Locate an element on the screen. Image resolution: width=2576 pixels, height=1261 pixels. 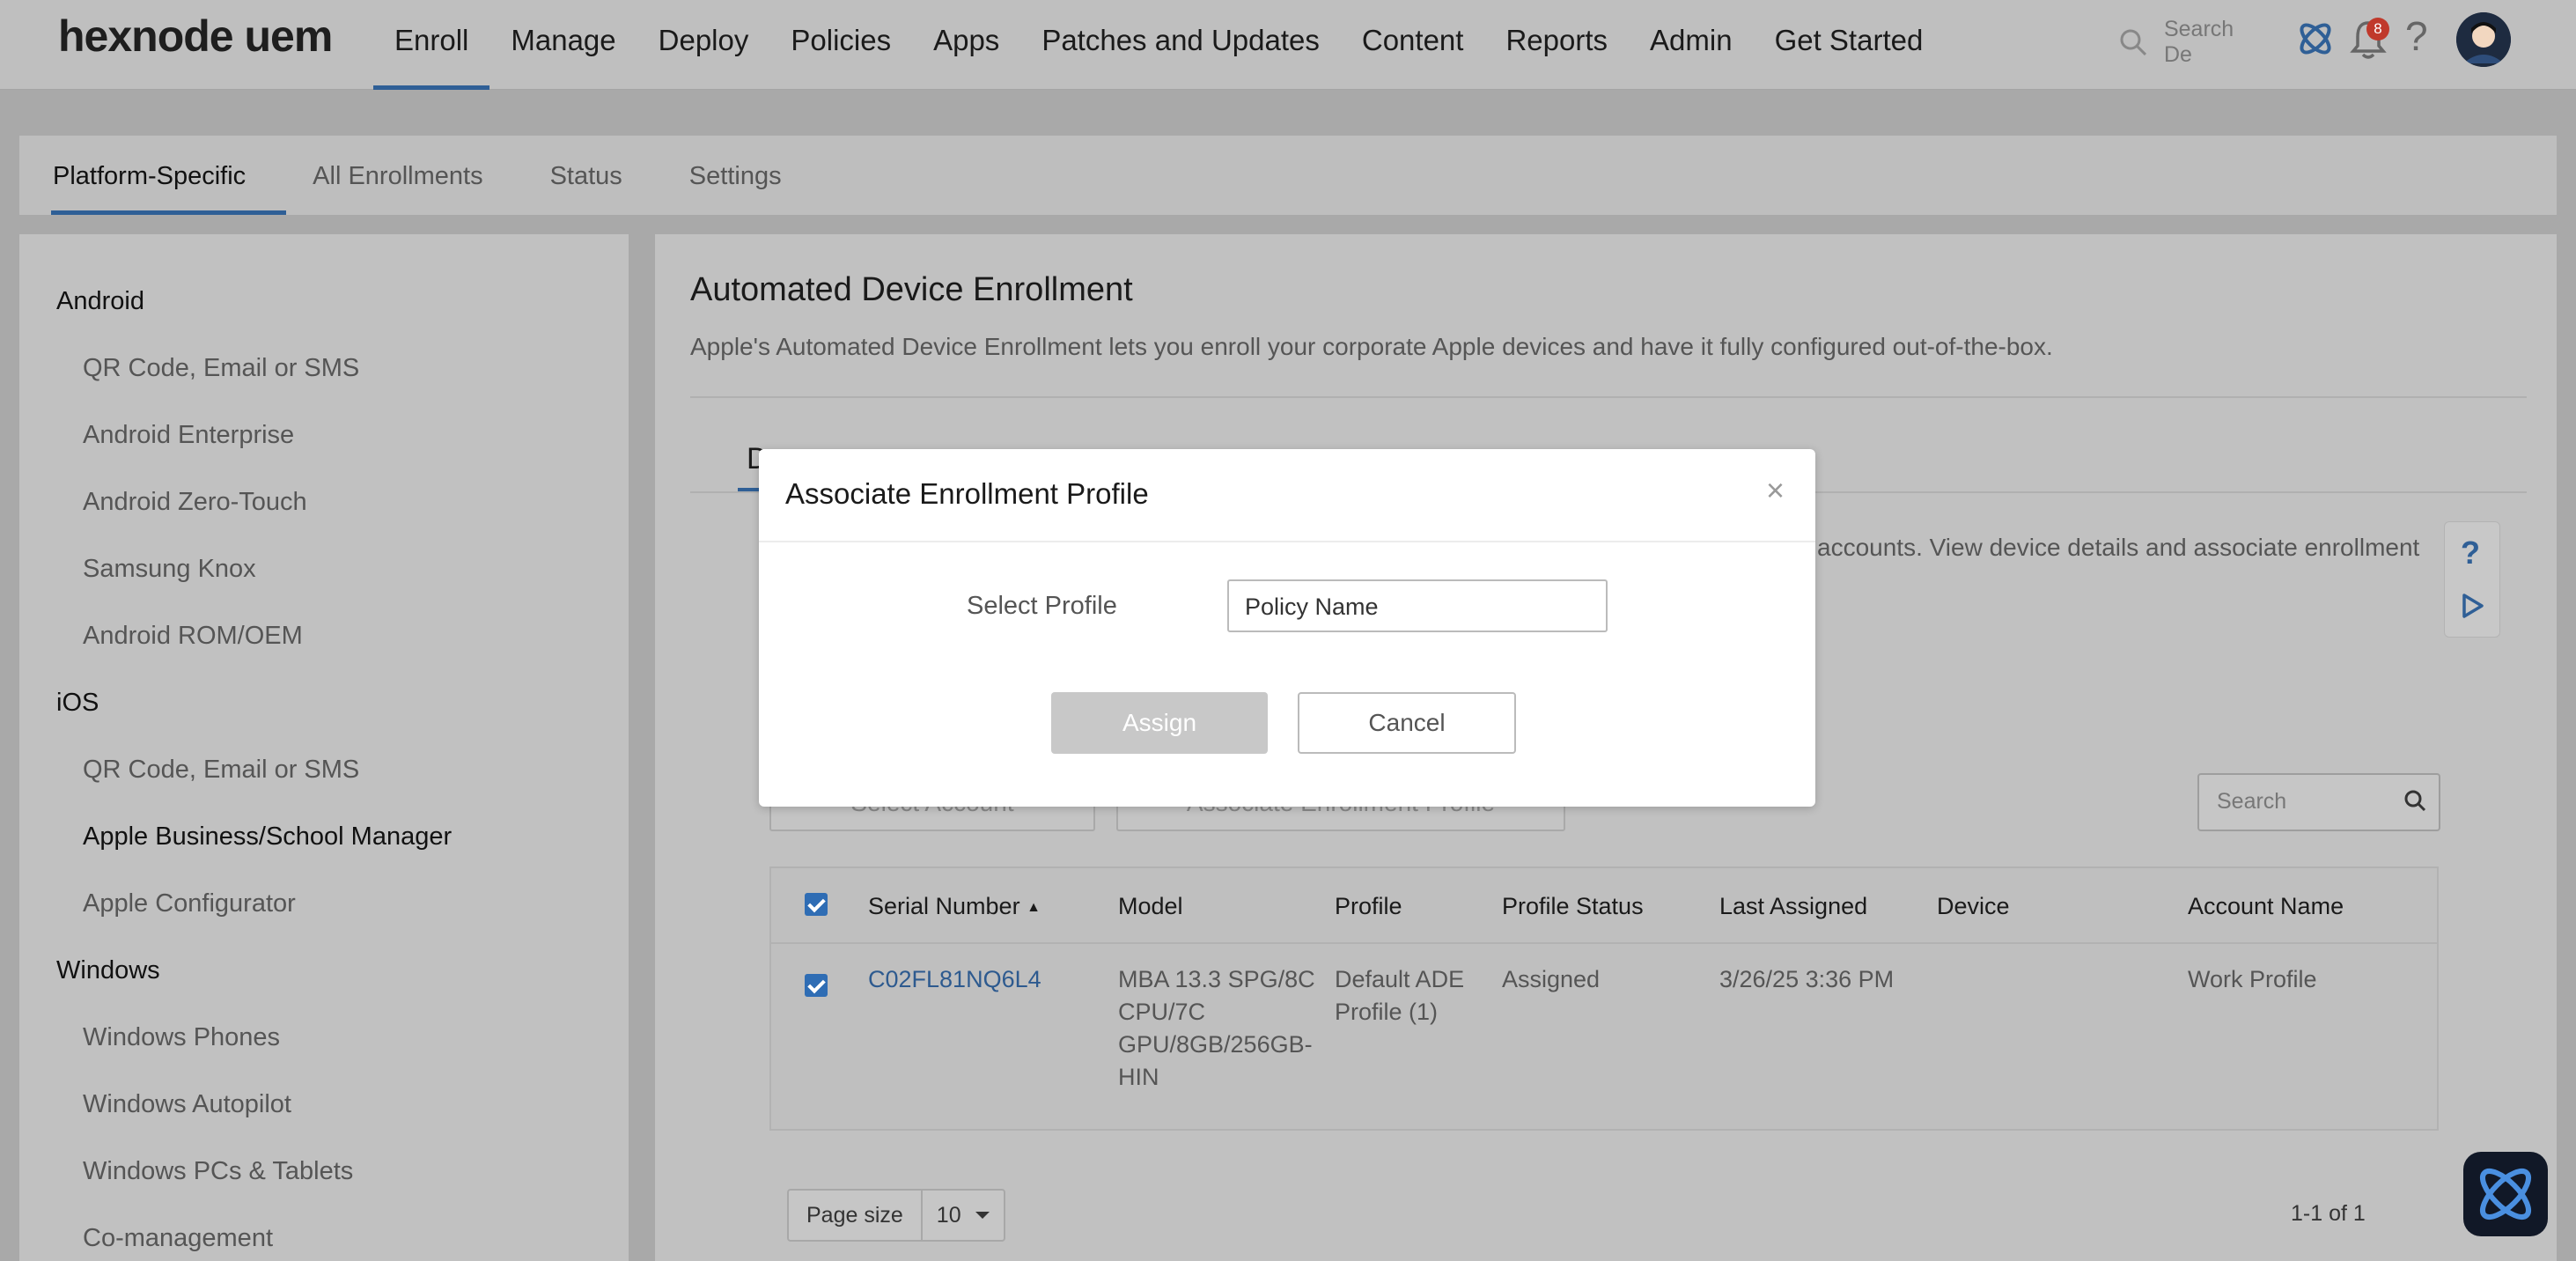
select-profile-label: Select Profile is located at coordinates (1042, 606).